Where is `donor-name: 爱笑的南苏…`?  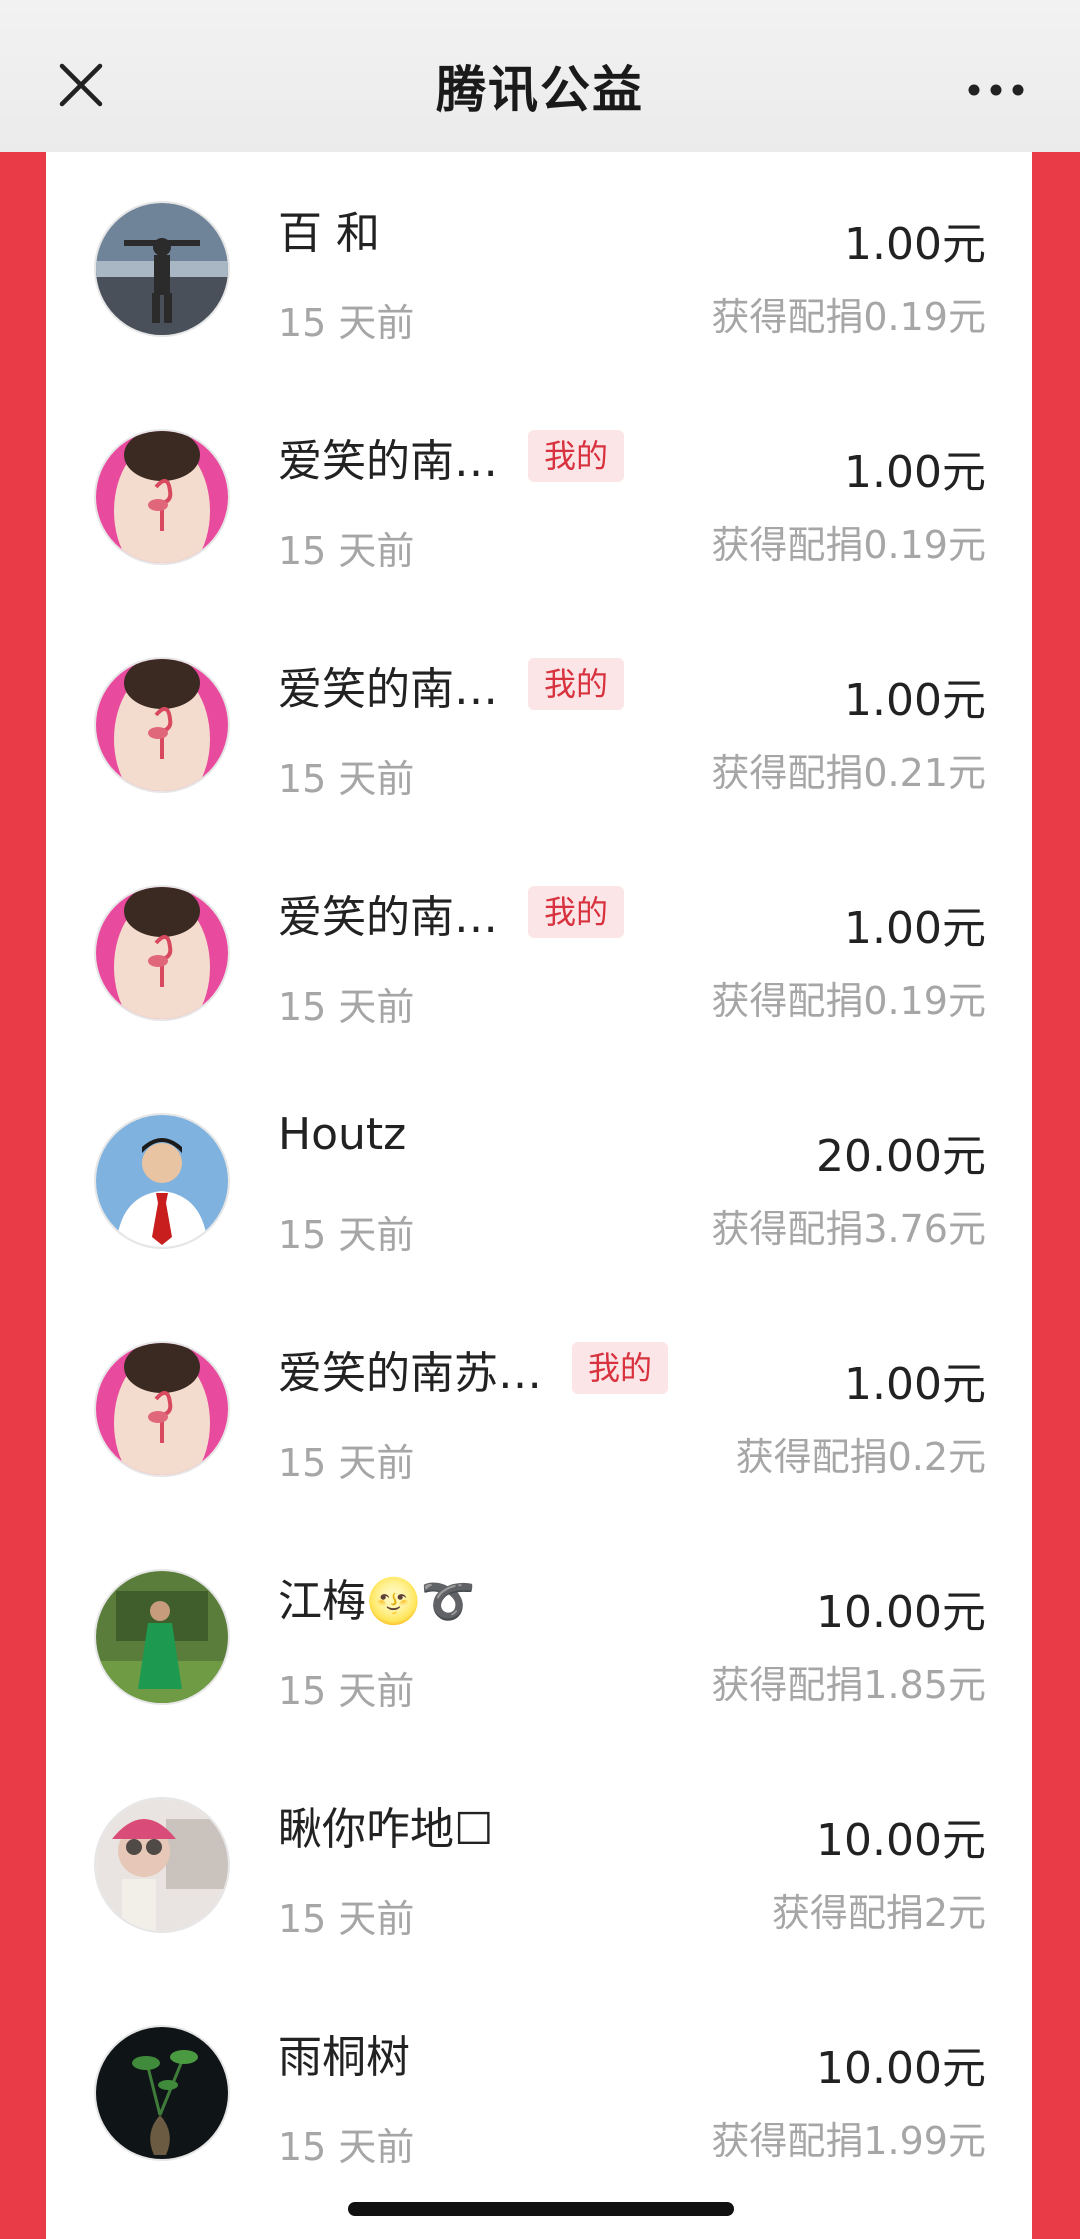 donor-name: 爱笑的南苏… is located at coordinates (410, 1373).